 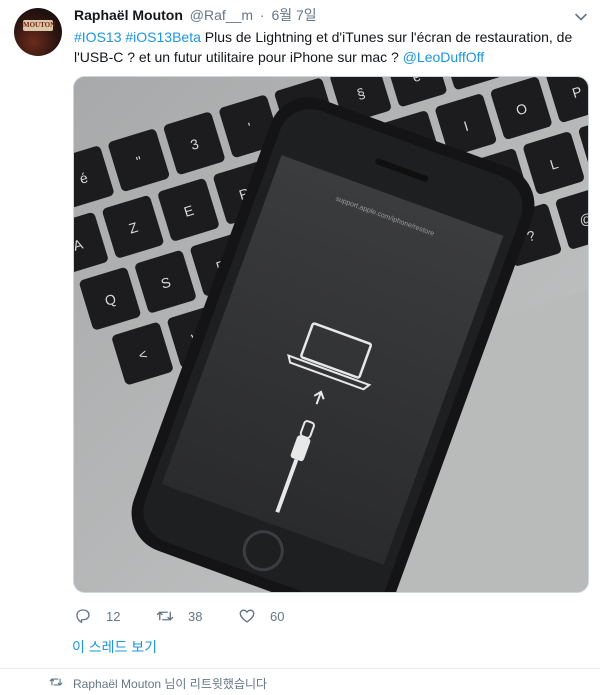 I want to click on hashtag-ios13beta: #iOS13Beta, so click(x=163, y=37).